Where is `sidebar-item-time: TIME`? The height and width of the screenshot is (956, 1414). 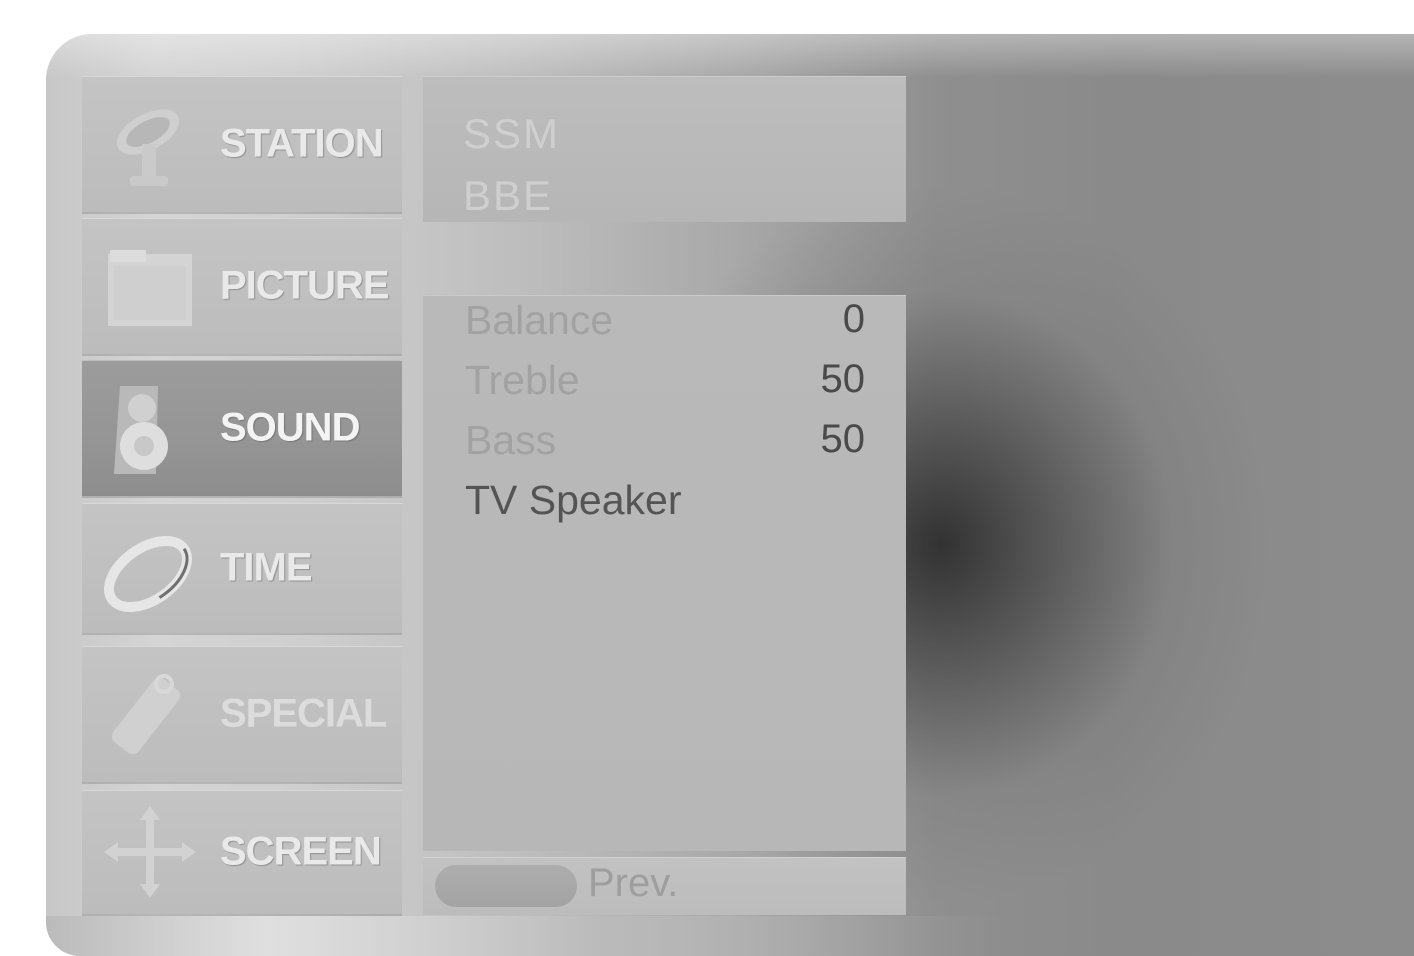 sidebar-item-time: TIME is located at coordinates (242, 568).